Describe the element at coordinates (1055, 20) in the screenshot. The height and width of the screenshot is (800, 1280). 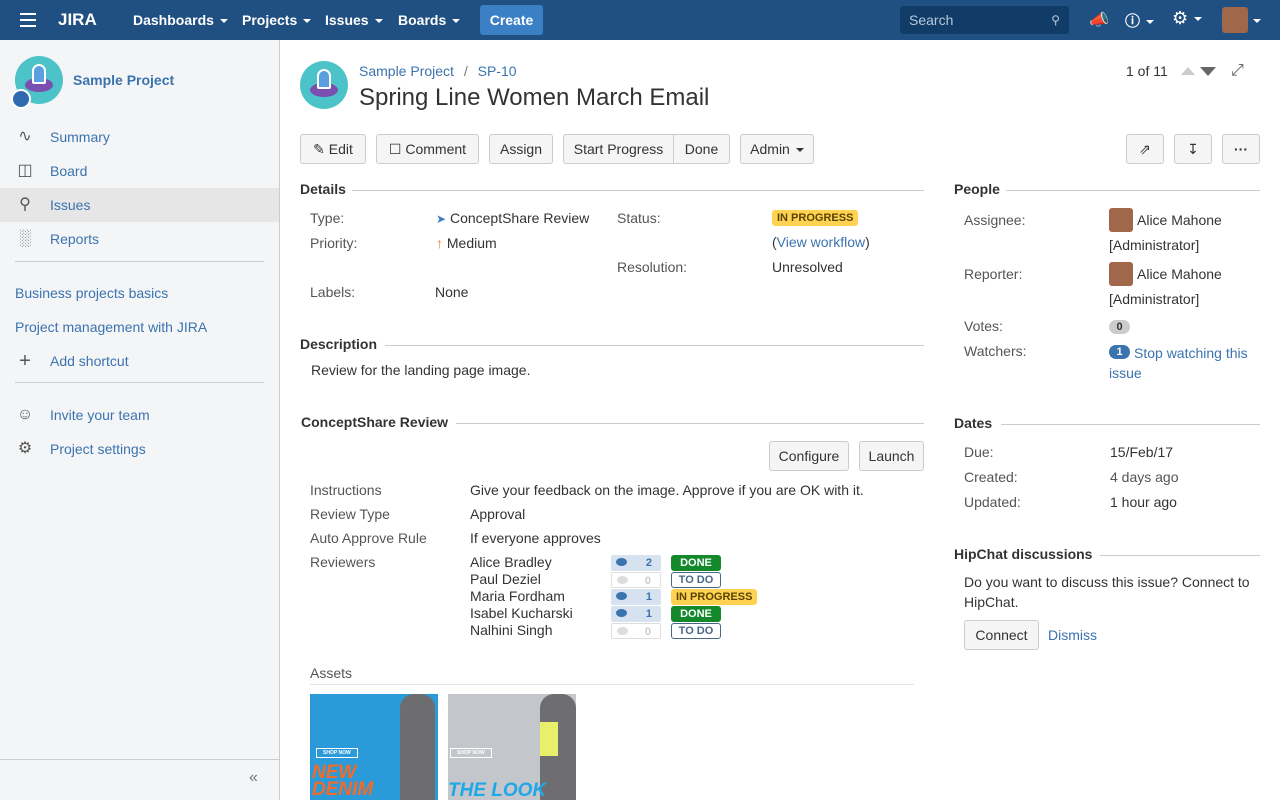
I see `search-icon: ⚲` at that location.